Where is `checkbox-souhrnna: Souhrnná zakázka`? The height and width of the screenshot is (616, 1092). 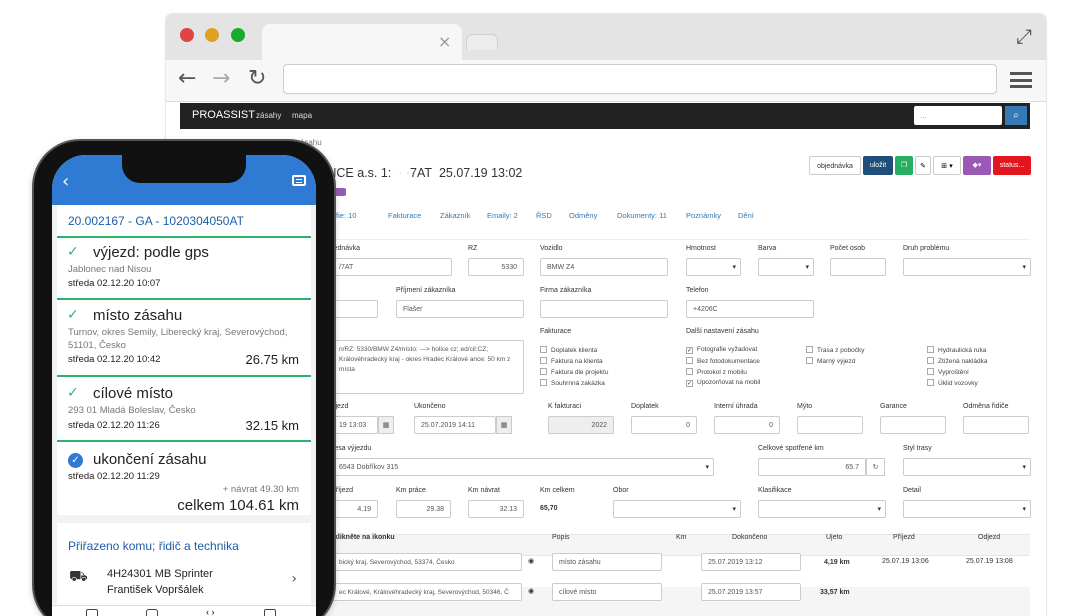 checkbox-souhrnna: Souhrnná zakázka is located at coordinates (572, 383).